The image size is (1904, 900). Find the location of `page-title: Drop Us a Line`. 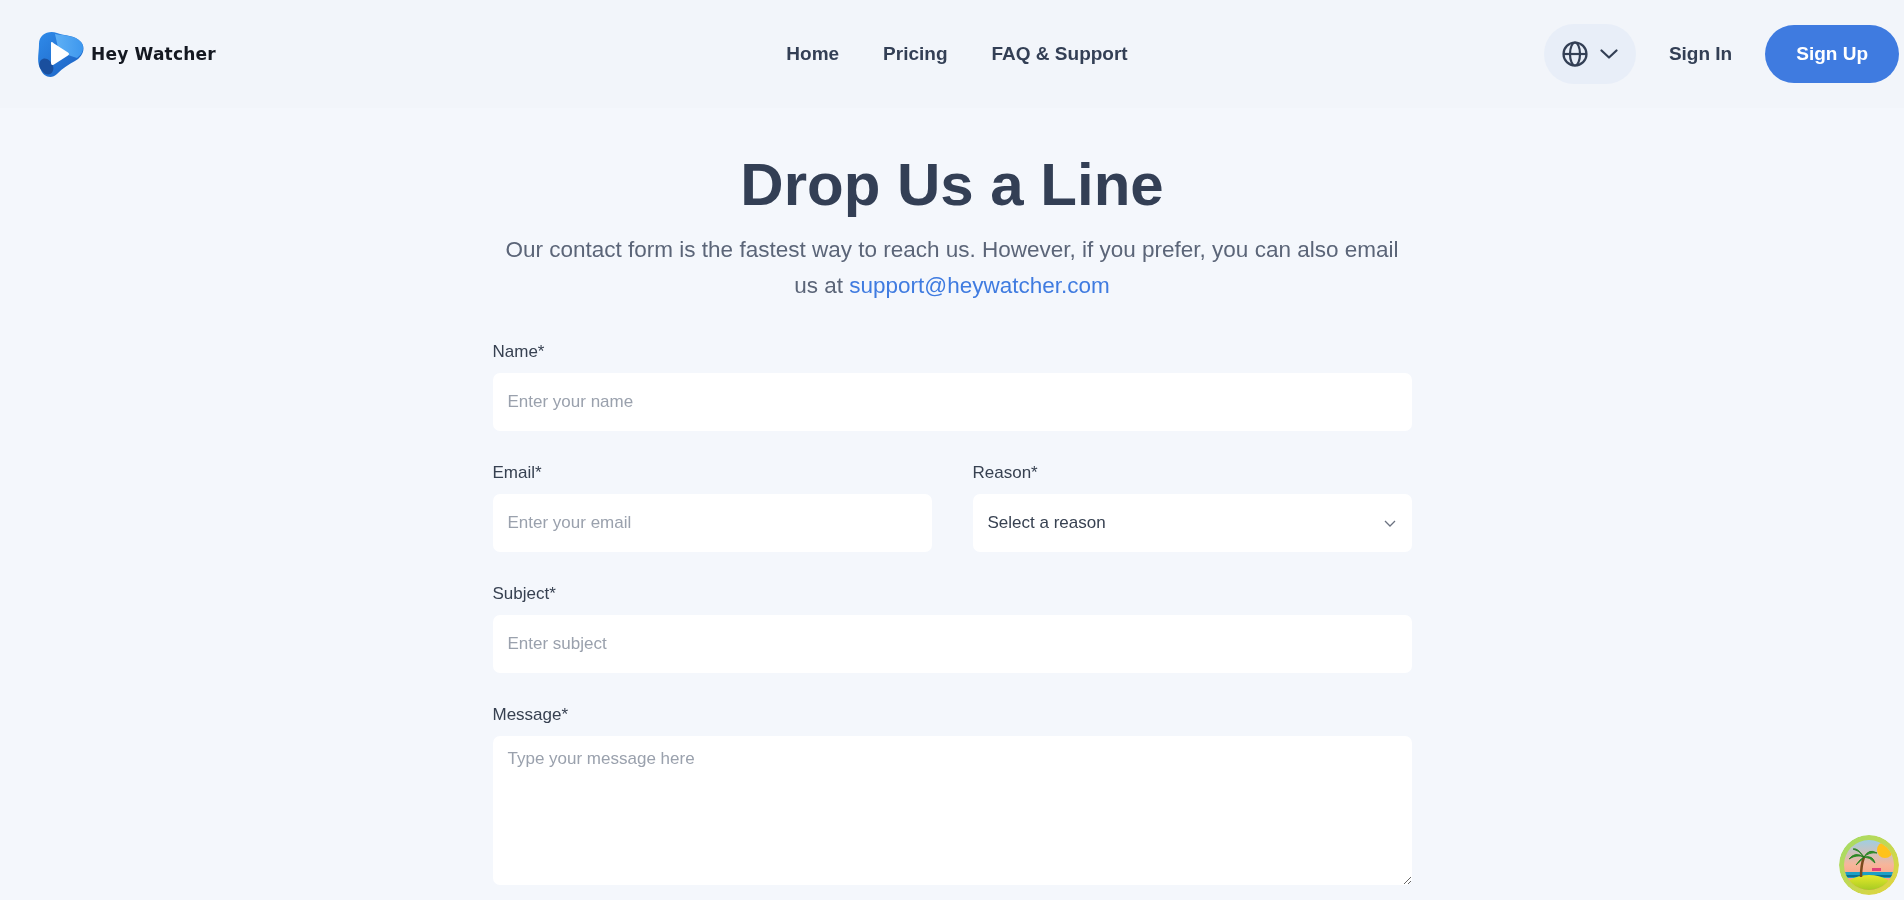

page-title: Drop Us a Line is located at coordinates (952, 185).